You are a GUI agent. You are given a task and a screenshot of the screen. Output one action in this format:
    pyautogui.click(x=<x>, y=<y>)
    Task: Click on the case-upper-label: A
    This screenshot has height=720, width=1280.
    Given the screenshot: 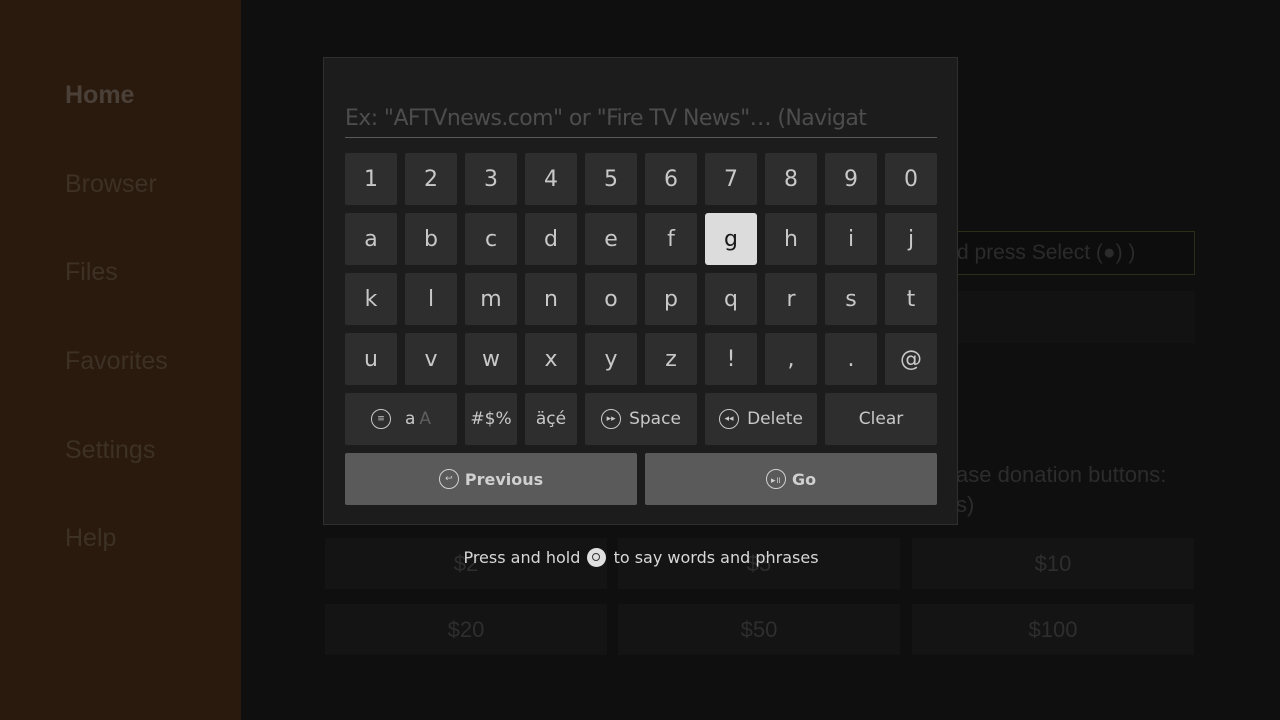 What is the action you would take?
    pyautogui.click(x=425, y=419)
    